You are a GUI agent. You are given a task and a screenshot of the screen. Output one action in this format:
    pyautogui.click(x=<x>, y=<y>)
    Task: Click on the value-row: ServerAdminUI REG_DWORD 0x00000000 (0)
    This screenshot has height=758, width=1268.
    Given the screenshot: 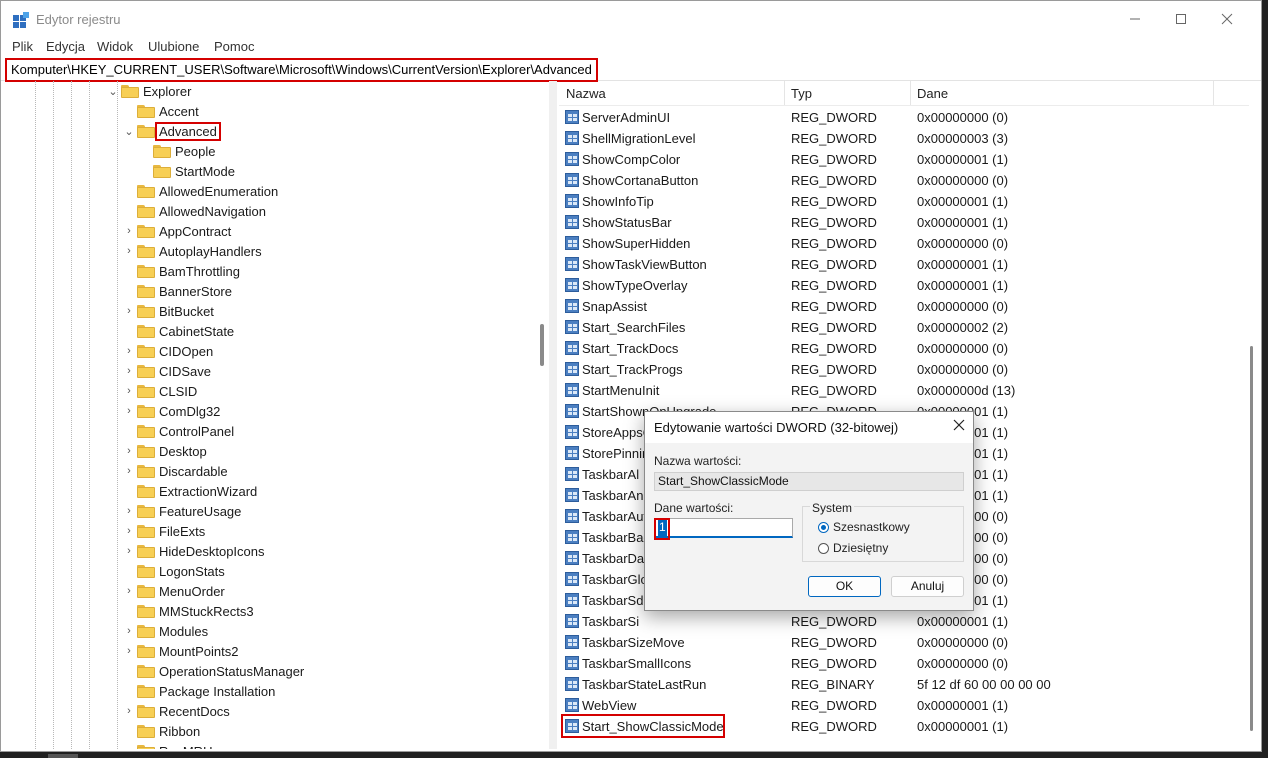 What is the action you would take?
    pyautogui.click(x=904, y=117)
    